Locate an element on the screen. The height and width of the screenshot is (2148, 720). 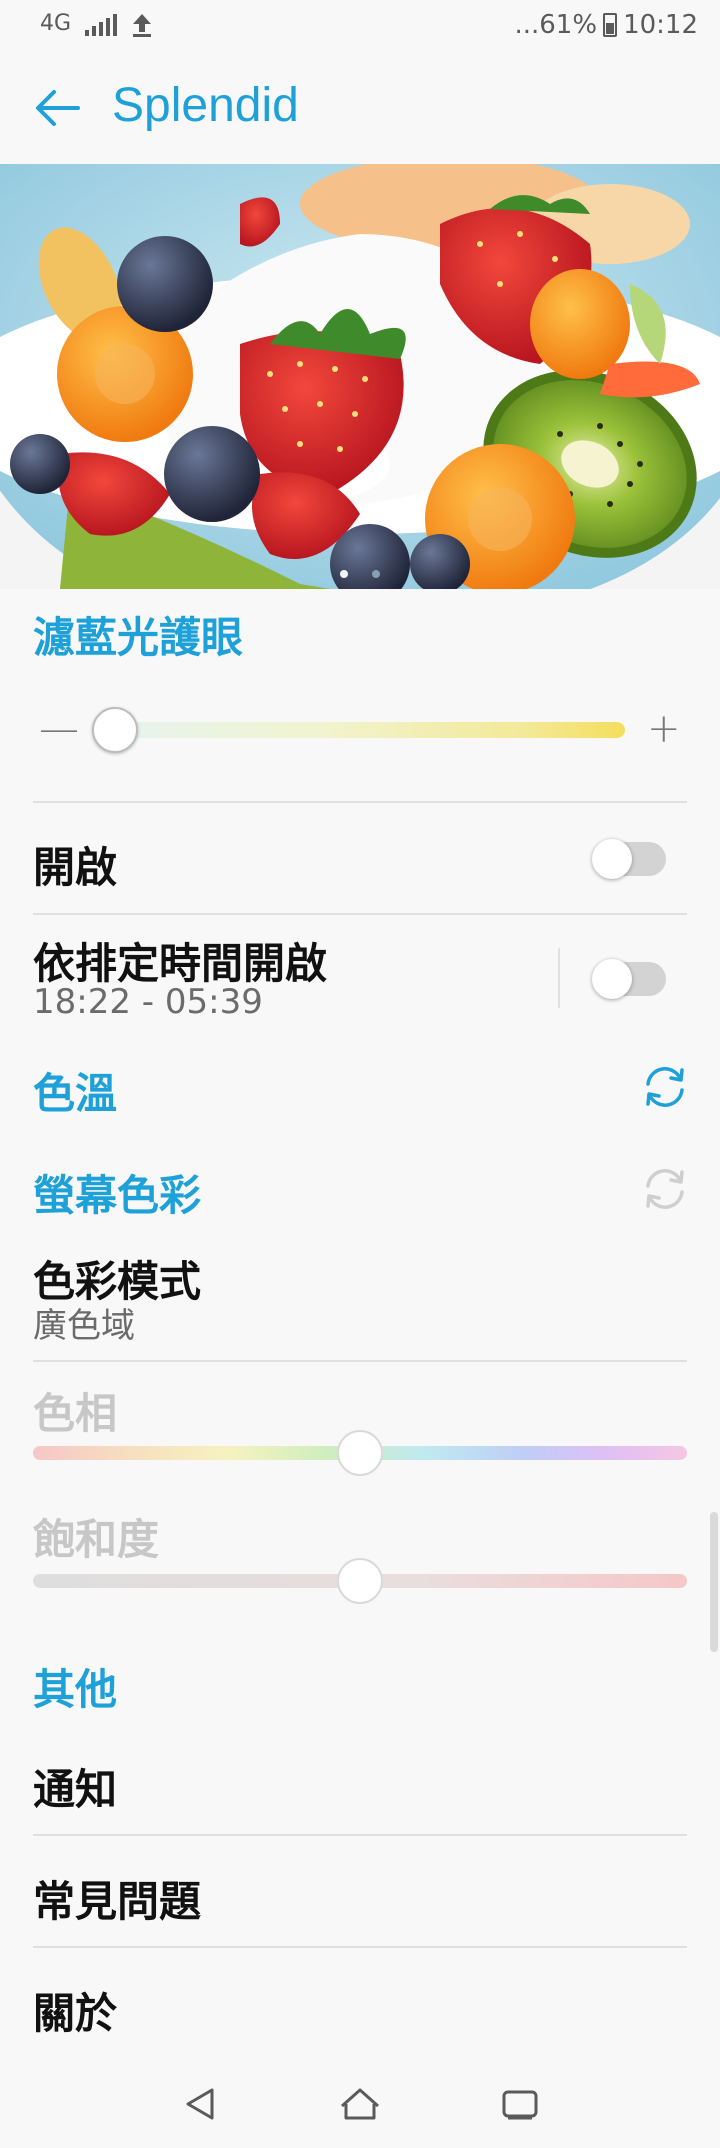
upload-icon is located at coordinates (142, 25).